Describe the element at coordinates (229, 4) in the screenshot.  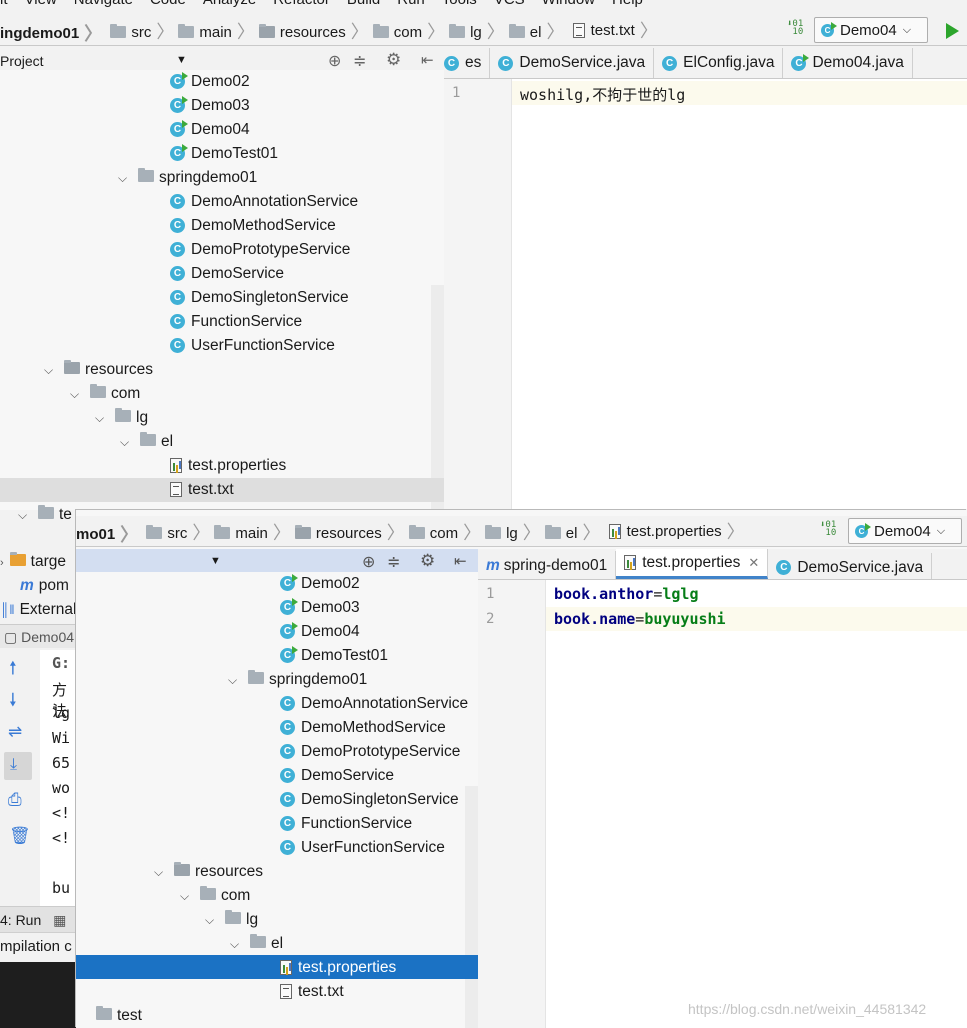
I see `menu-item: Analyze` at that location.